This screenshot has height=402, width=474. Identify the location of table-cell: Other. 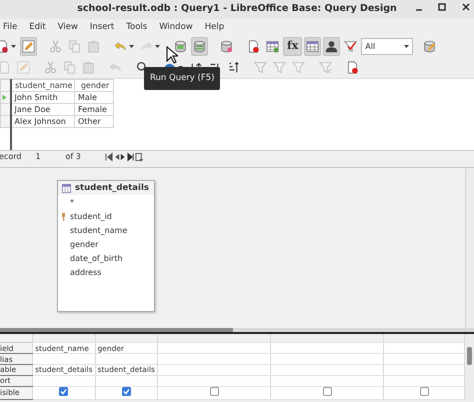
(89, 121).